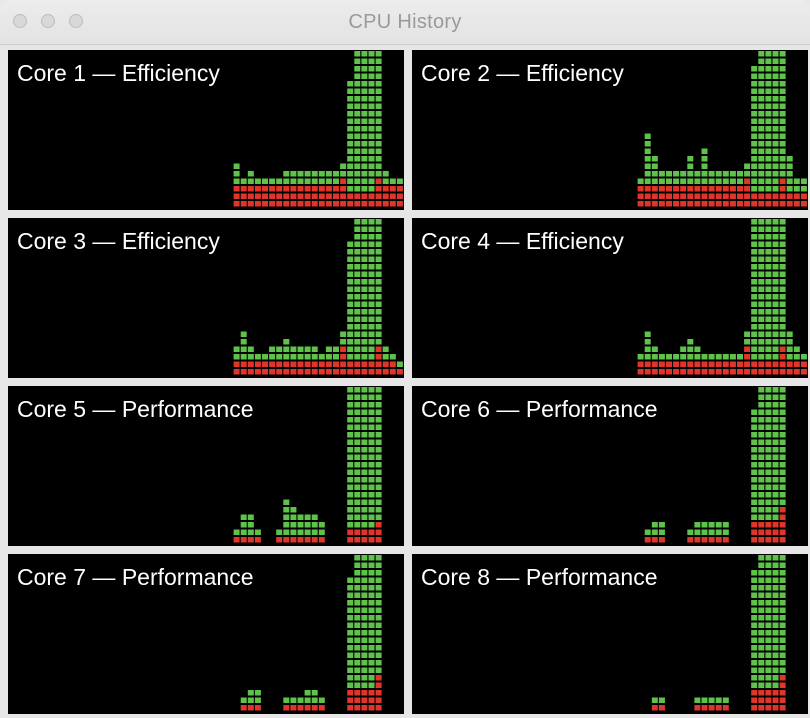 This screenshot has height=718, width=810. I want to click on title-bar: CPU History, so click(405, 22).